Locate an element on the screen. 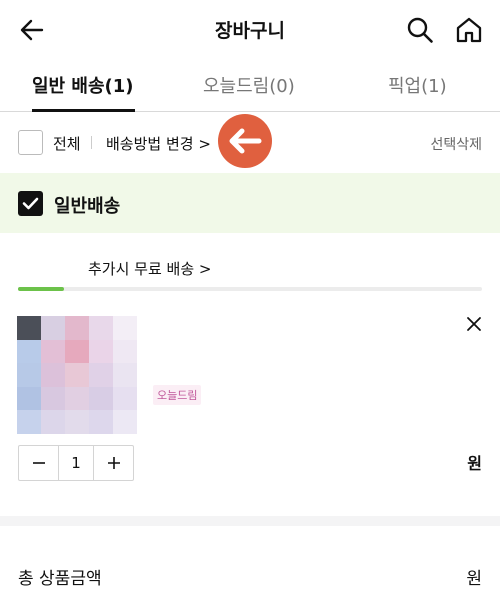 The image size is (500, 612). close-icon is located at coordinates (474, 324).